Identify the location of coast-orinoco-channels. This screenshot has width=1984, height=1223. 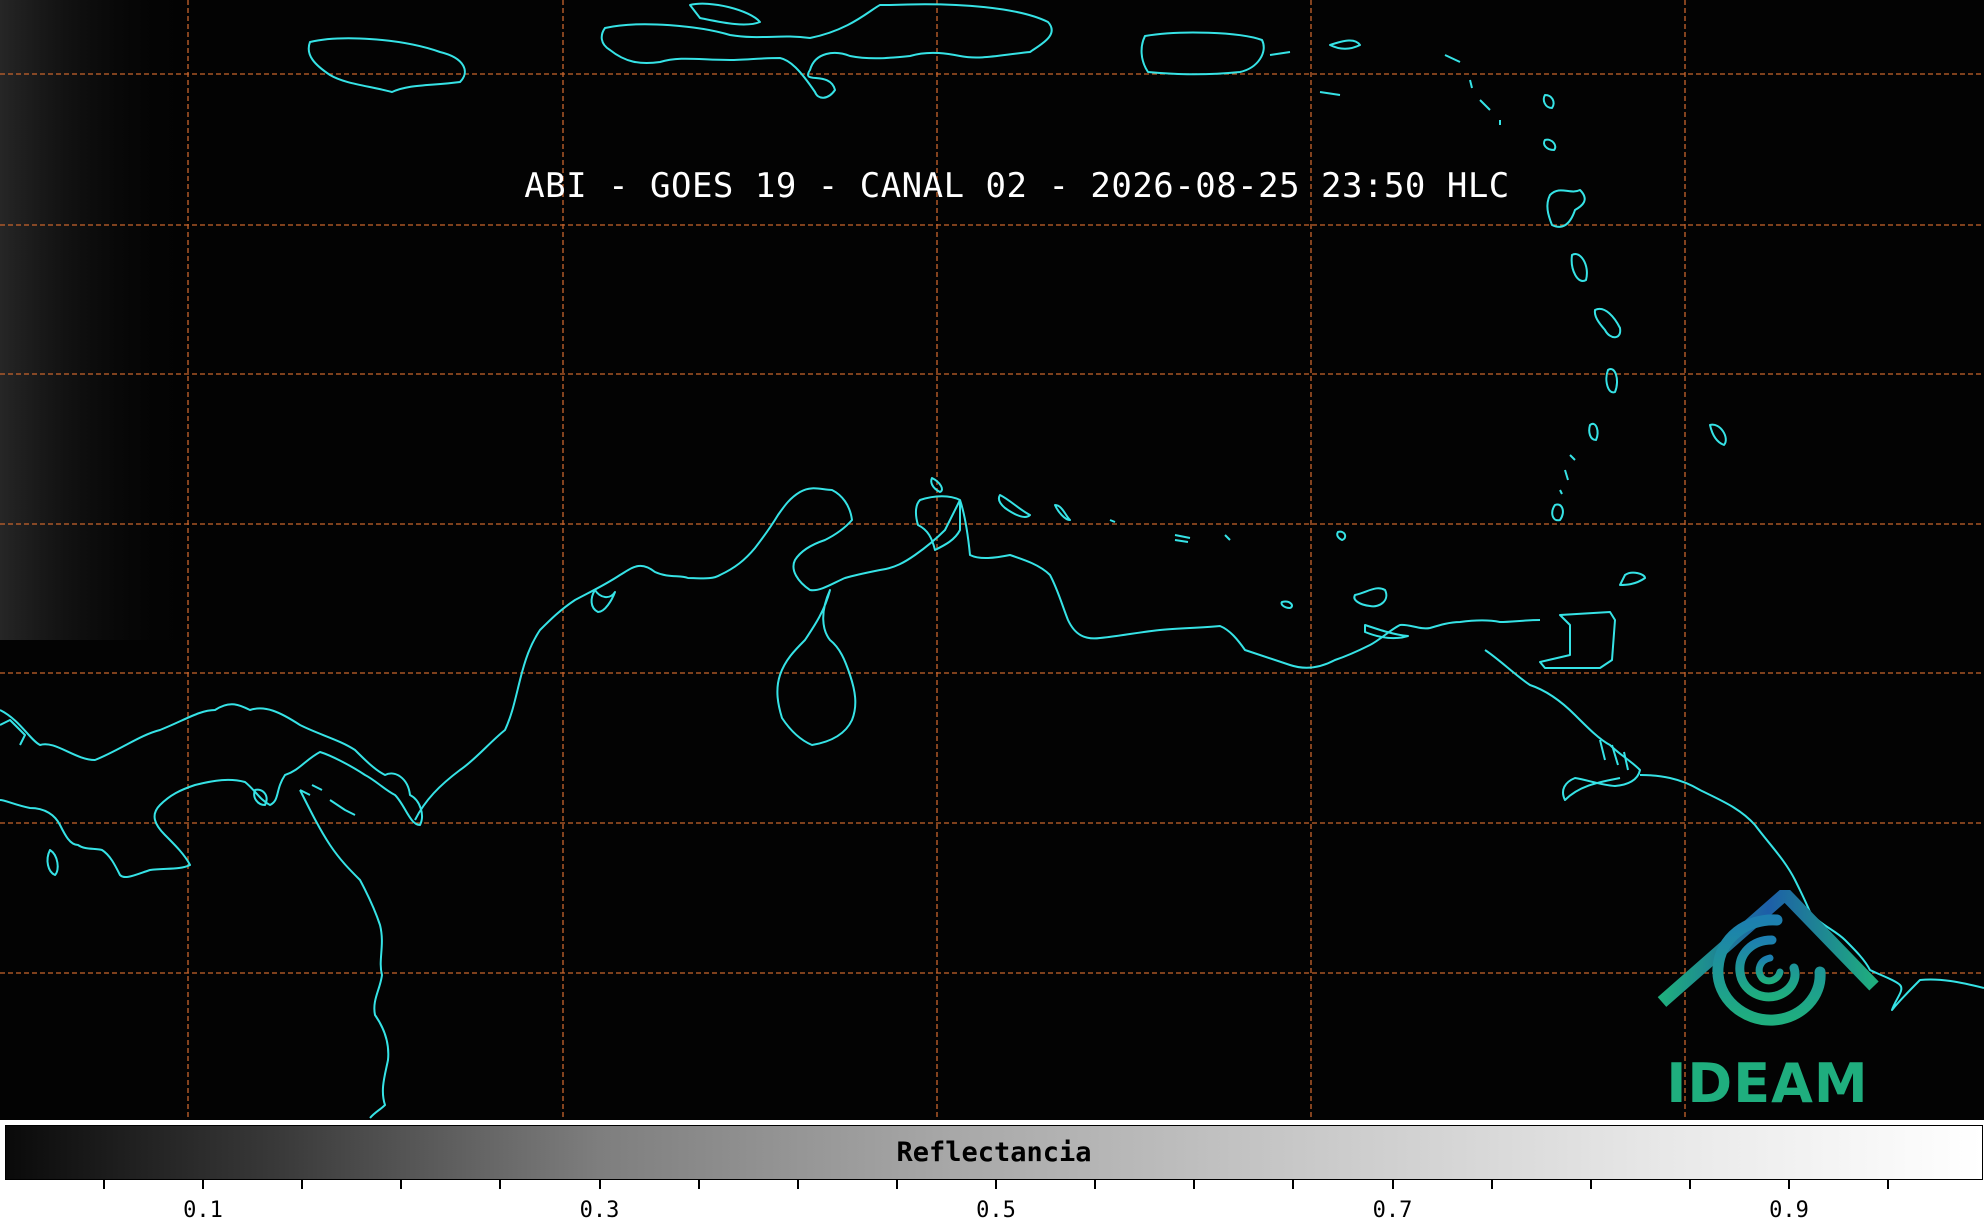
(1614, 755).